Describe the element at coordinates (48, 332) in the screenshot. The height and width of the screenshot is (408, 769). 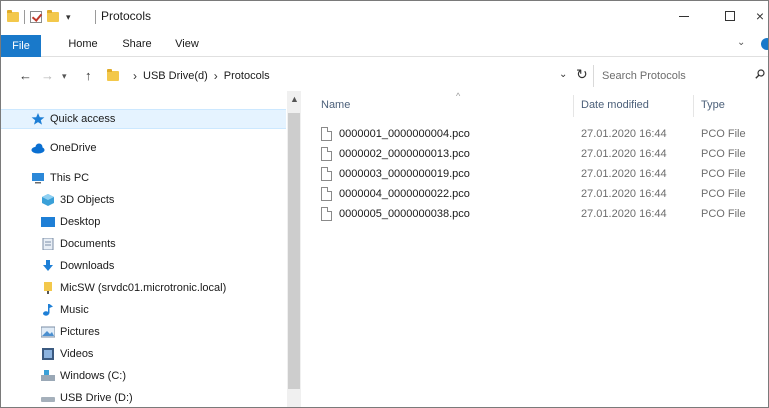
I see `pictures-icon` at that location.